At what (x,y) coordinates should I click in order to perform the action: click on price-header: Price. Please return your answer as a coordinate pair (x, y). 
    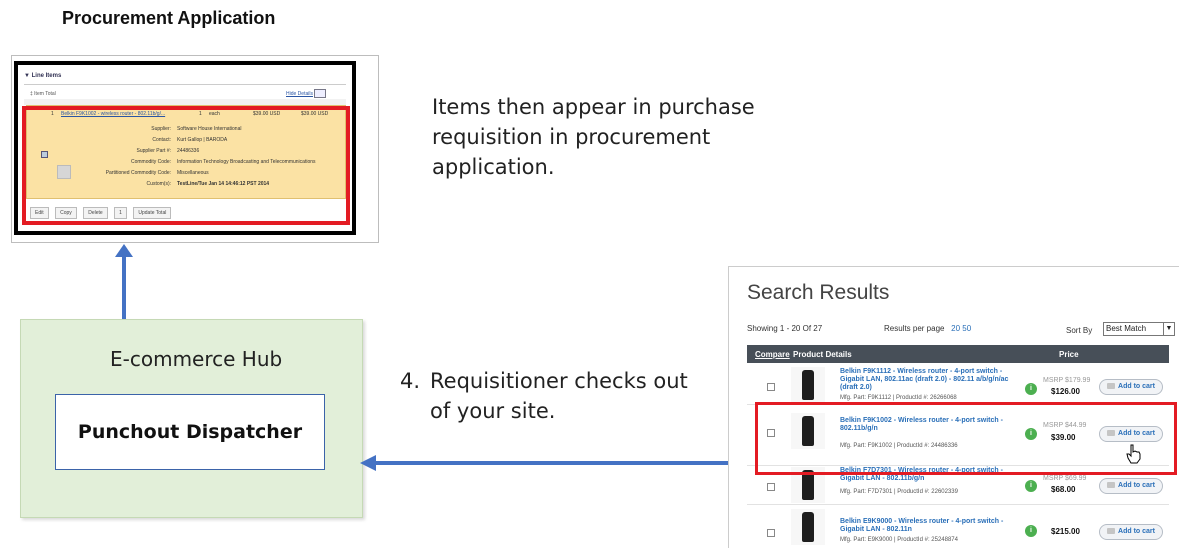
    Looking at the image, I should click on (1069, 354).